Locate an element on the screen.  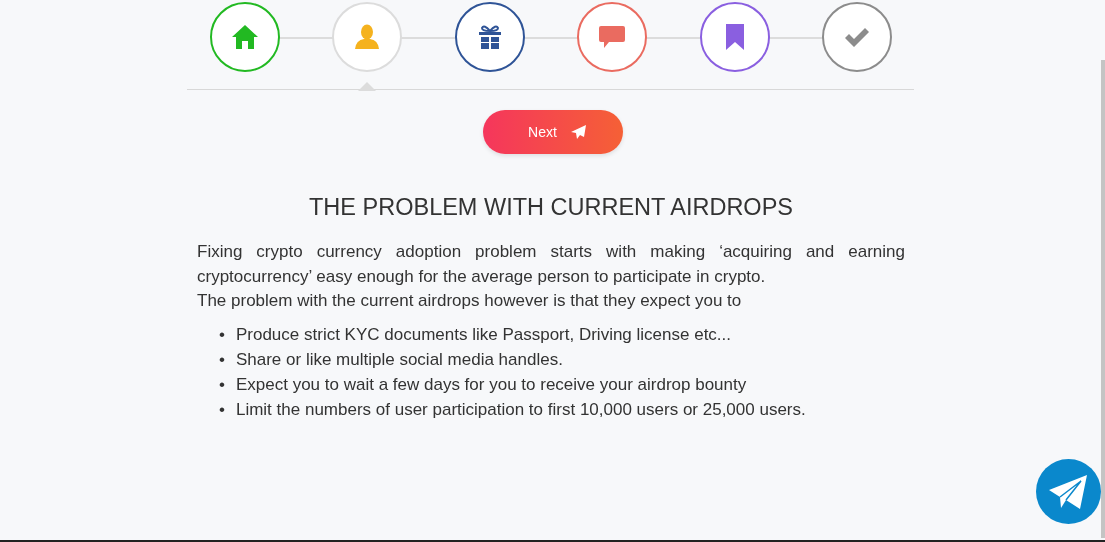
section-title: THE PROBLEM WITH CURRENT AIRDROPS is located at coordinates (551, 207).